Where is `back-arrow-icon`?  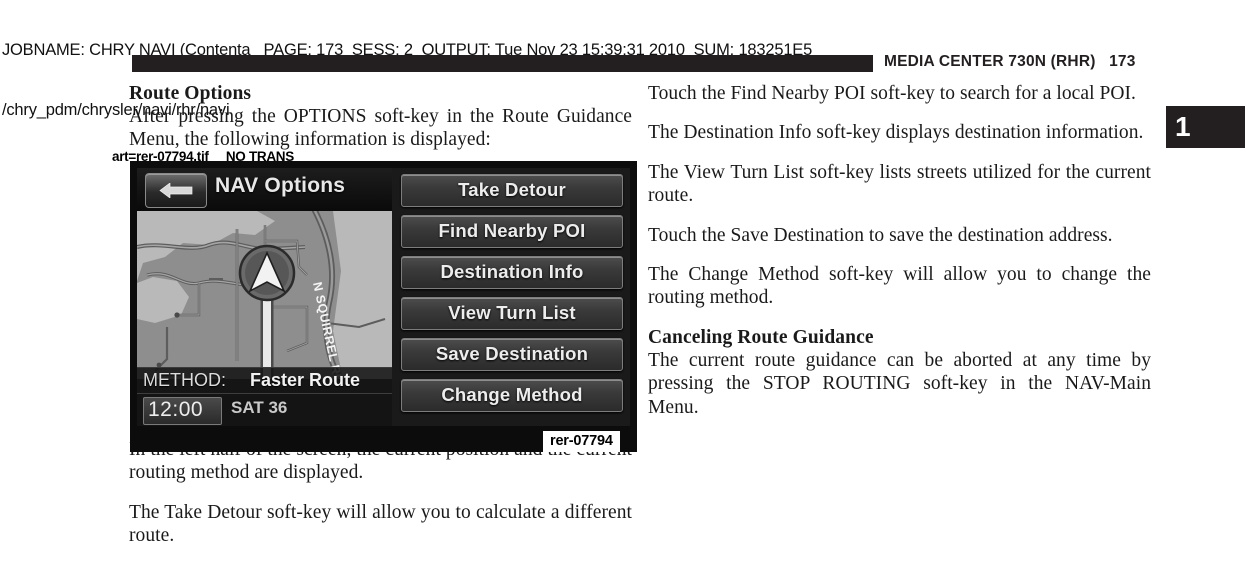
back-arrow-icon is located at coordinates (176, 190).